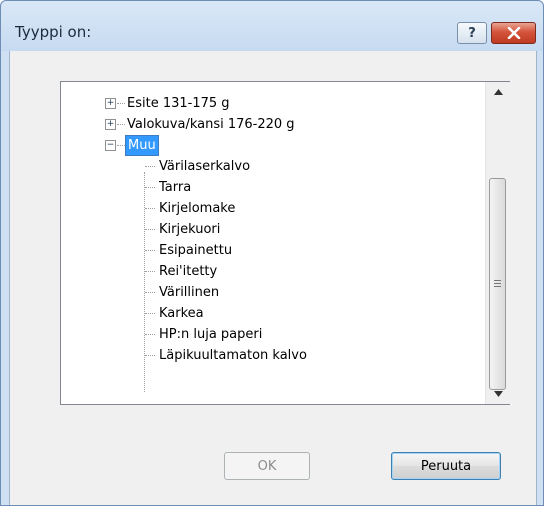 This screenshot has height=506, width=544. I want to click on tree-item-label: Valokuva/kansi 176-220 g, so click(211, 124).